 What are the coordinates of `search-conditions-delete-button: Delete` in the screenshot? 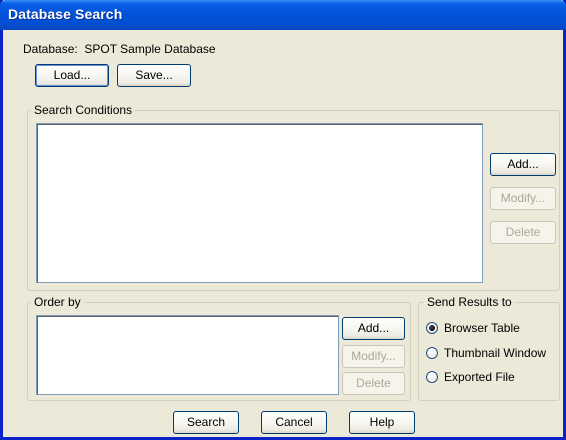 It's located at (523, 232).